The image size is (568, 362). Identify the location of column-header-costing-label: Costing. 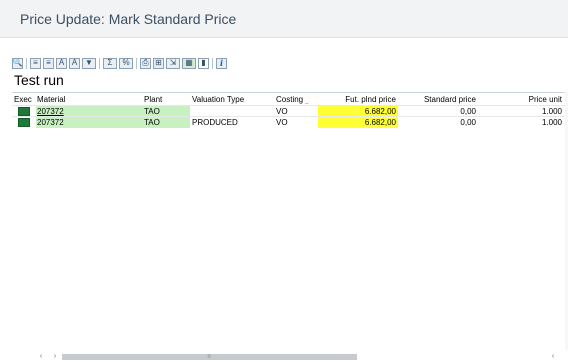
(290, 99).